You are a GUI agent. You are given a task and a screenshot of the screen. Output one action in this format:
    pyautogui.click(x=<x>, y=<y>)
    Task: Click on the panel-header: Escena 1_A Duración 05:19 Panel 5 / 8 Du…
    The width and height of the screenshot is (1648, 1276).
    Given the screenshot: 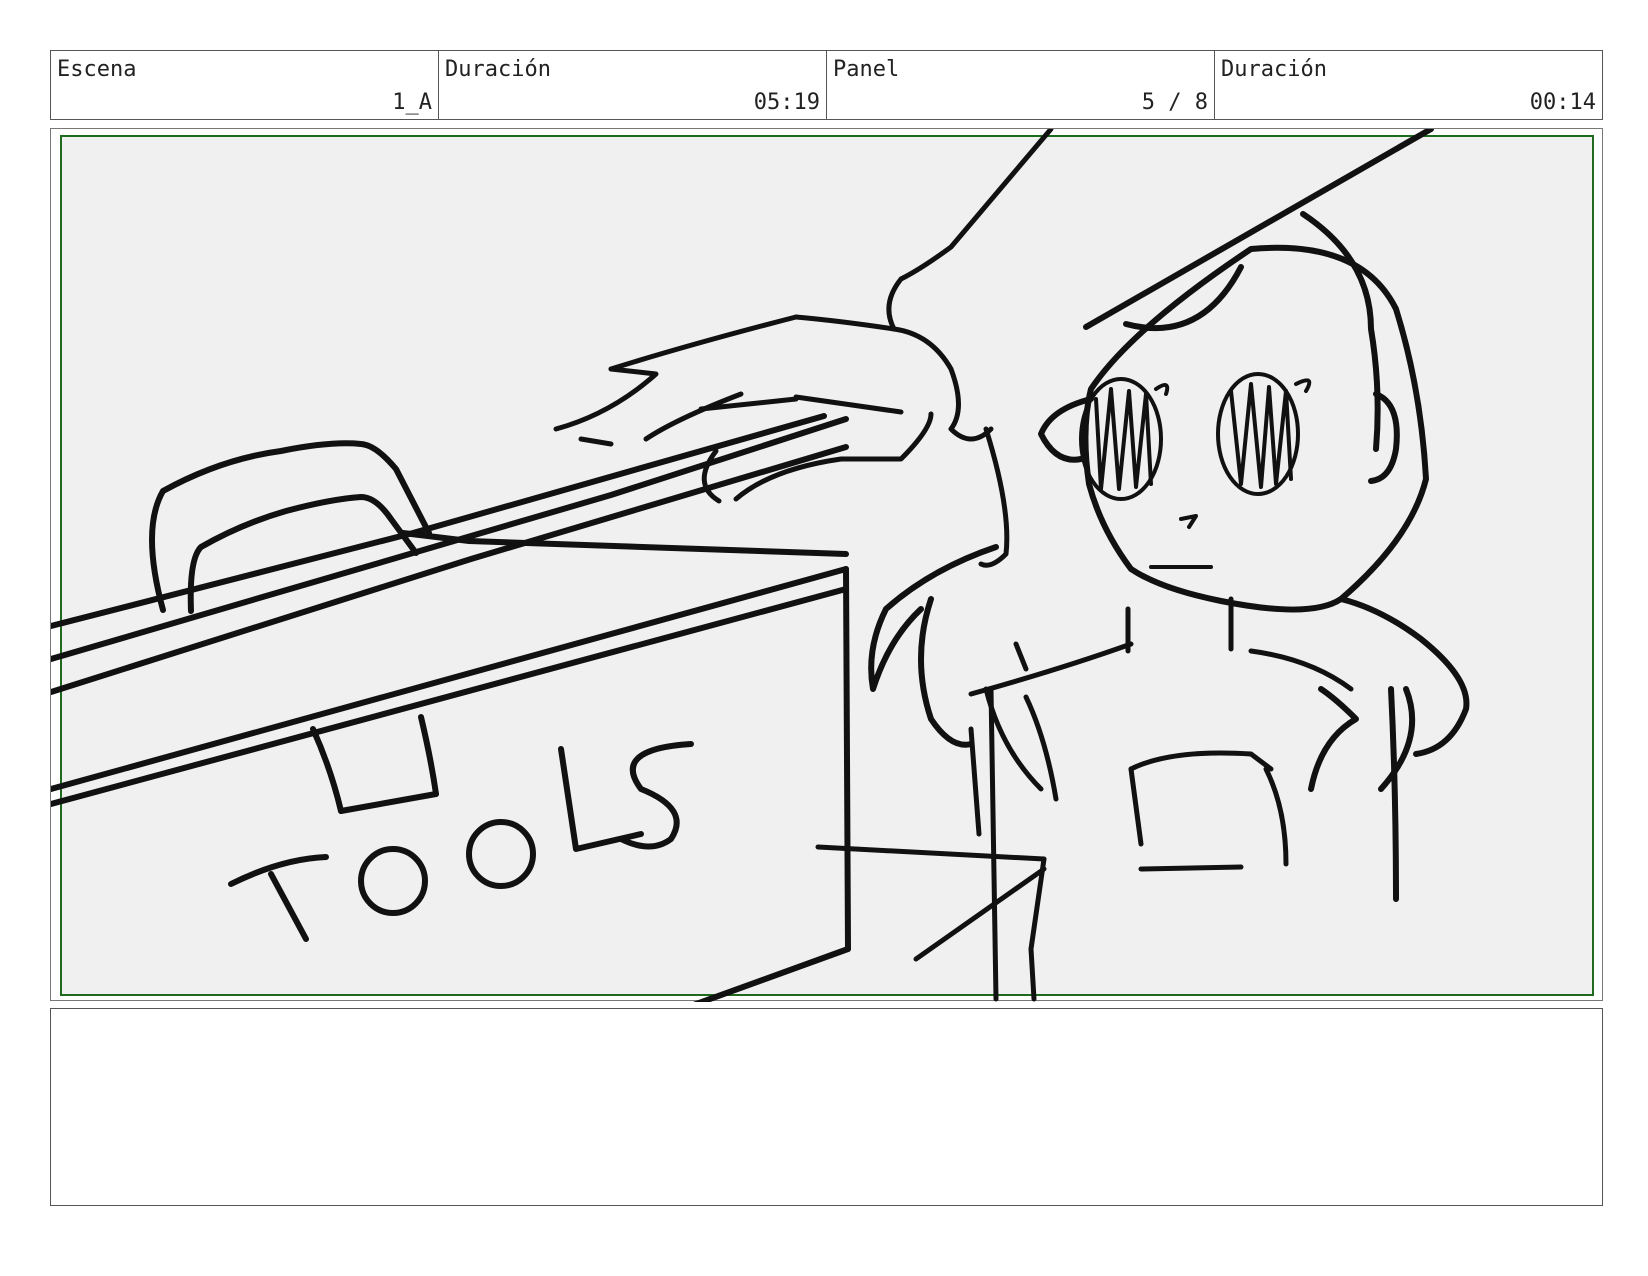 What is the action you would take?
    pyautogui.click(x=826, y=85)
    